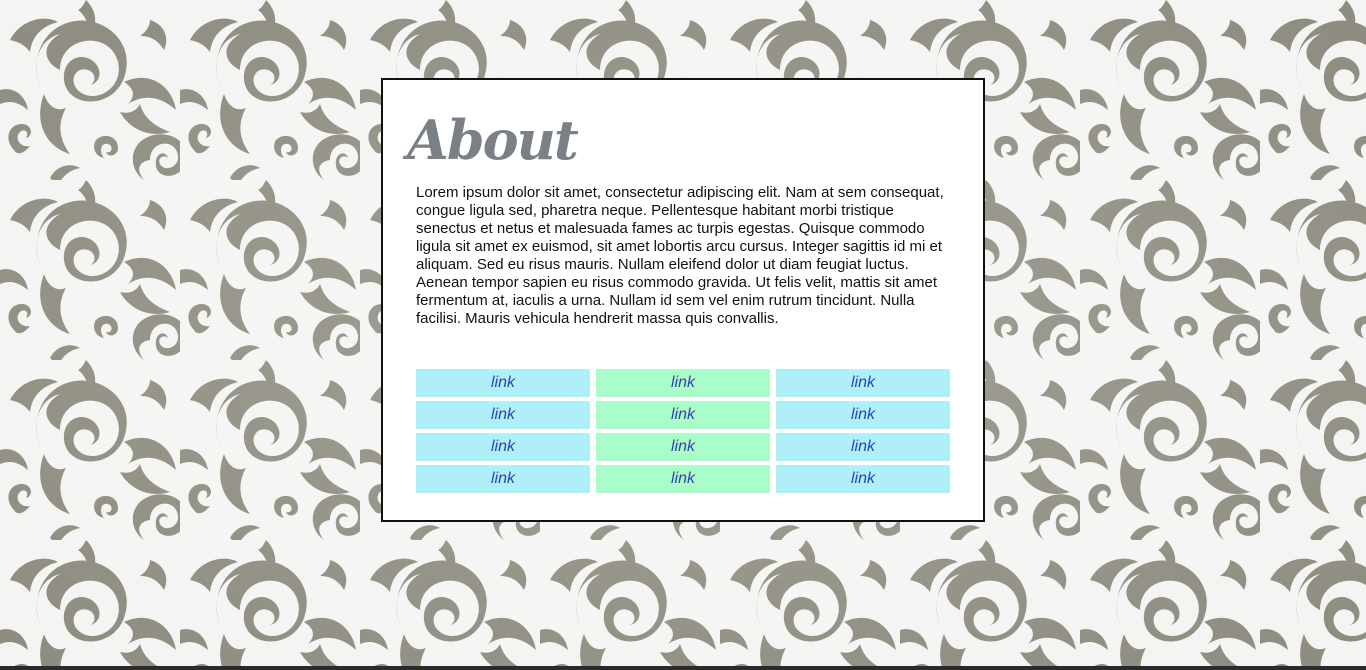 Image resolution: width=1366 pixels, height=670 pixels. Describe the element at coordinates (503, 415) in the screenshot. I see `link-r2-c1: link` at that location.